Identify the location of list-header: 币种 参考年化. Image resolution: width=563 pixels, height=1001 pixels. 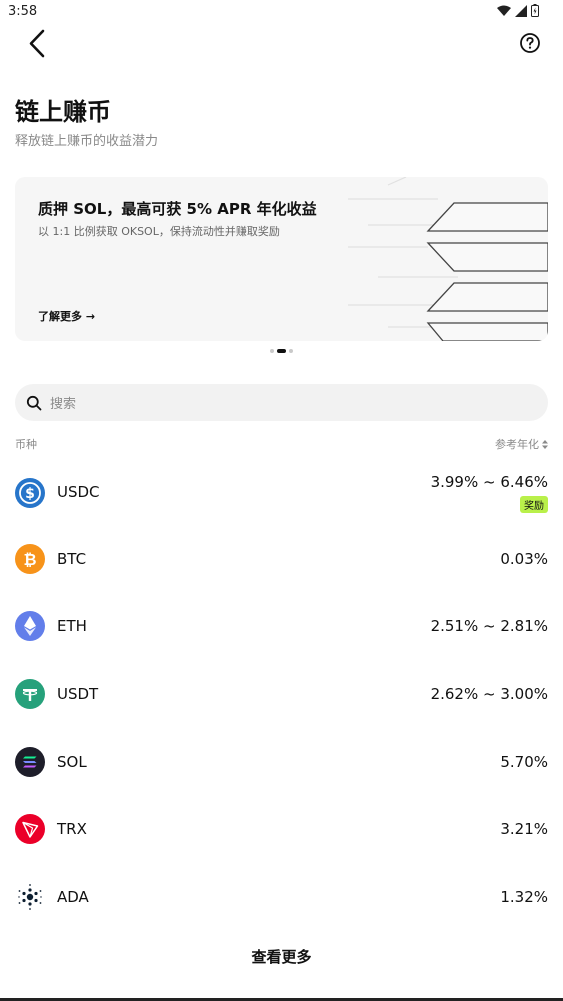
(281, 444).